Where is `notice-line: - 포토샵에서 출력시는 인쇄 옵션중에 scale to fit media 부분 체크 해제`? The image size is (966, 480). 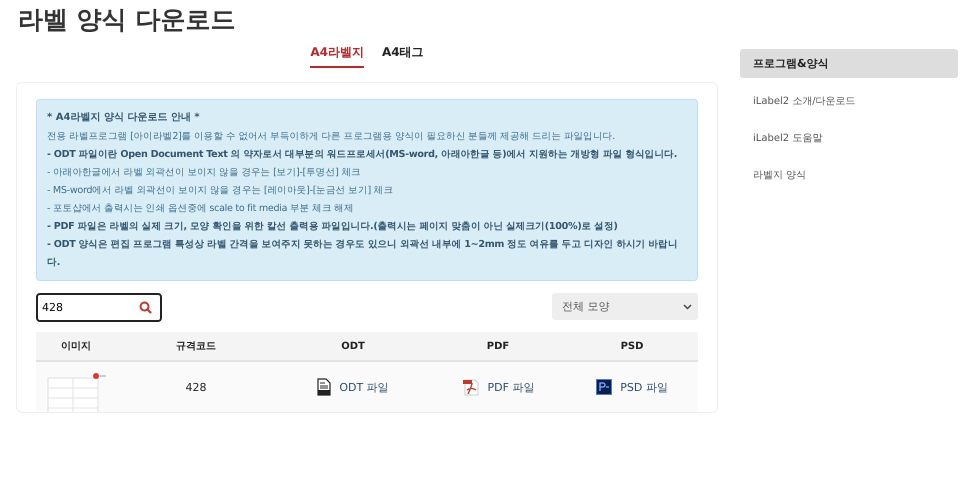 notice-line: - 포토샵에서 출력시는 인쇄 옵션중에 scale to fit media 부분 체크 해제 is located at coordinates (201, 209).